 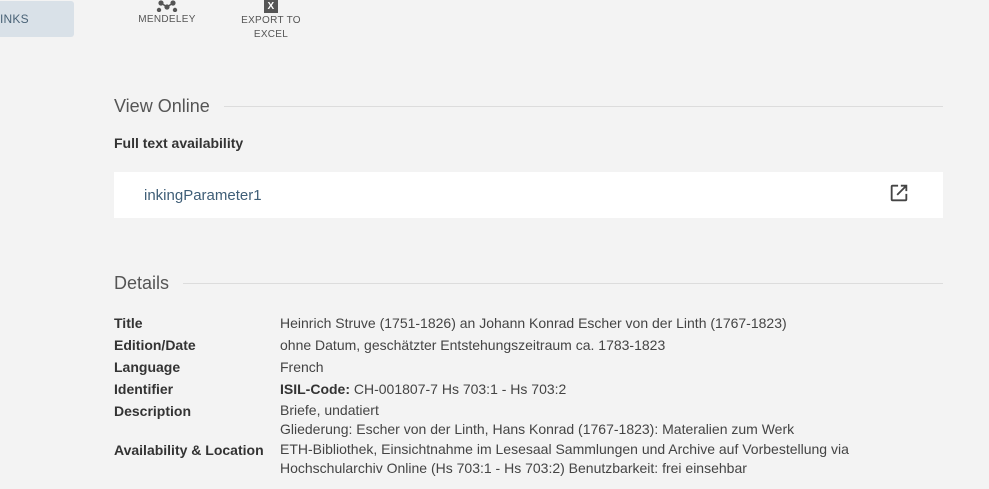 I want to click on detail-label: Title, so click(x=128, y=323).